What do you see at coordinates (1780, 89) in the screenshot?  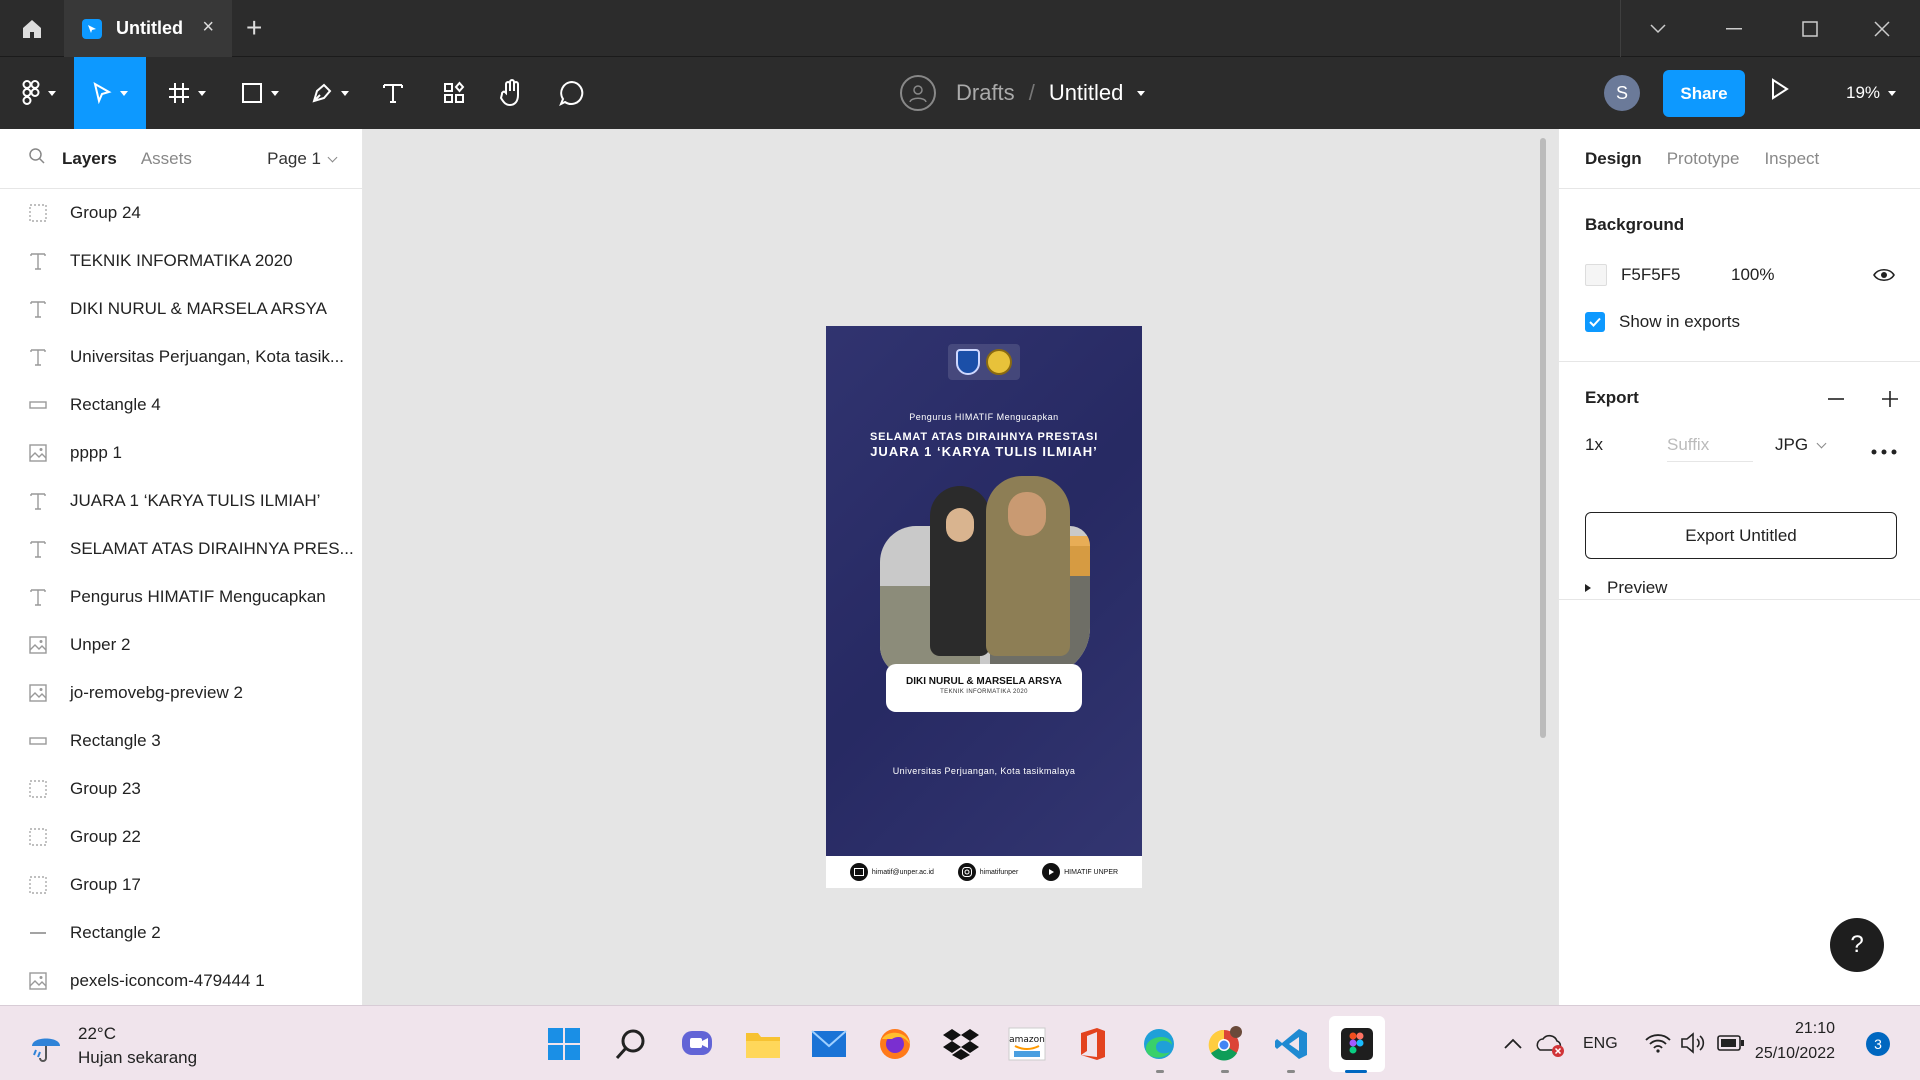 I see `play-icon` at bounding box center [1780, 89].